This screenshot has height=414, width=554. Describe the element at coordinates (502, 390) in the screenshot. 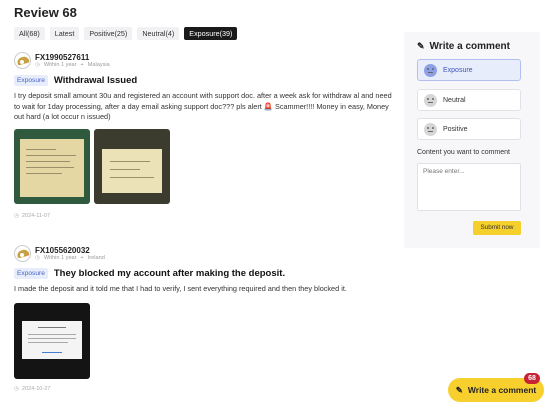

I see `fab-label: Write a comment` at that location.